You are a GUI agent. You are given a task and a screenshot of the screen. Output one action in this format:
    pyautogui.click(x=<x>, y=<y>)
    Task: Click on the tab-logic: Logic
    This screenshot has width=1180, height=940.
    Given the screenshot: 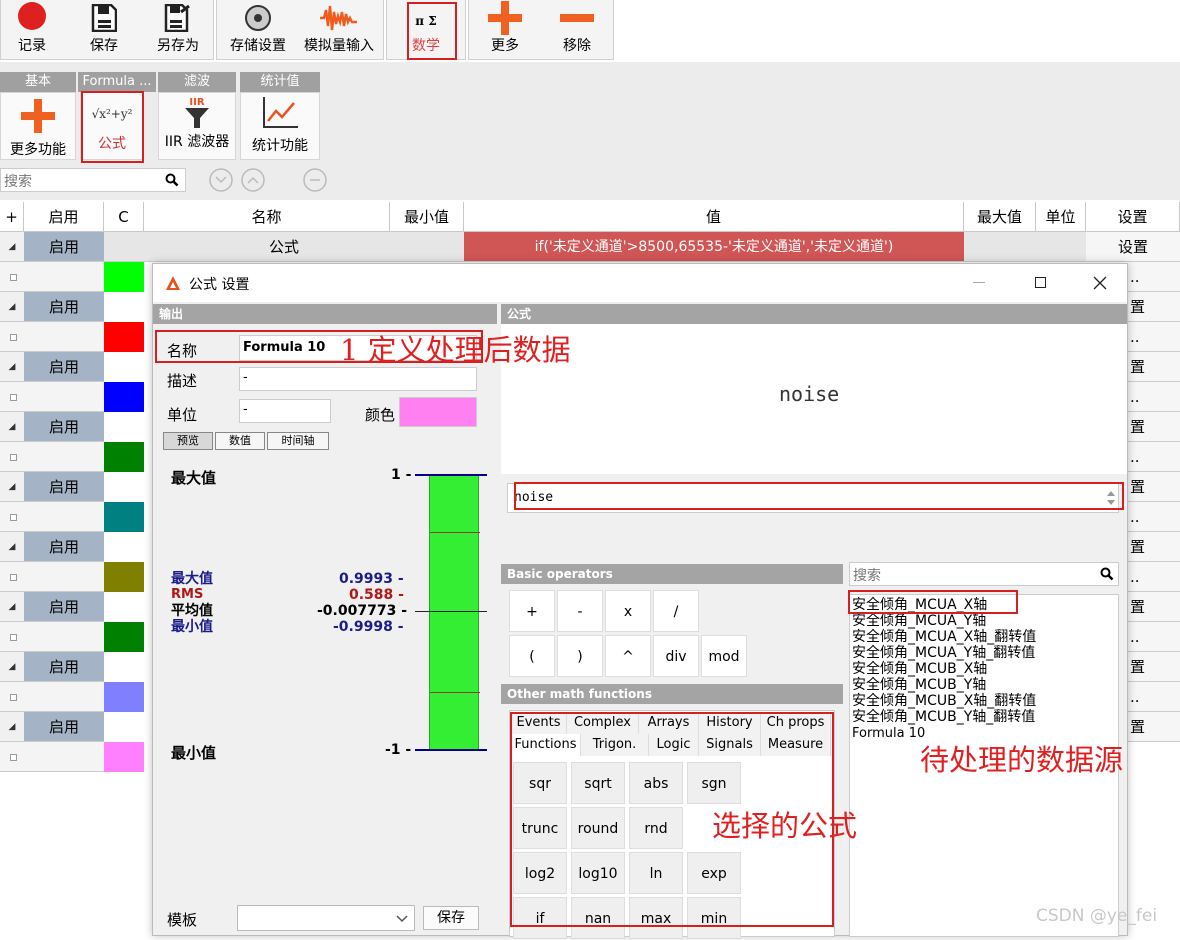 What is the action you would take?
    pyautogui.click(x=674, y=745)
    